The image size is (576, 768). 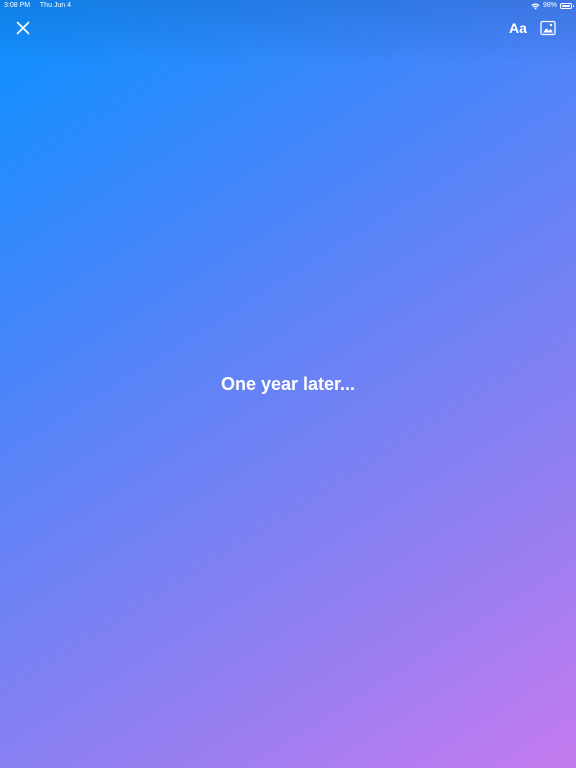 I want to click on close-button, so click(x=23, y=28).